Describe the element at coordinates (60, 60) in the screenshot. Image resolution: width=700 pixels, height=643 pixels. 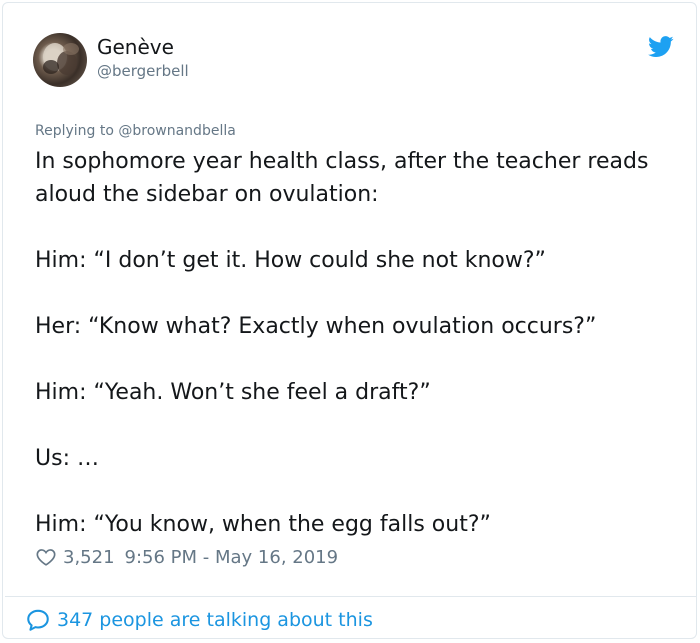
I see `avatar` at that location.